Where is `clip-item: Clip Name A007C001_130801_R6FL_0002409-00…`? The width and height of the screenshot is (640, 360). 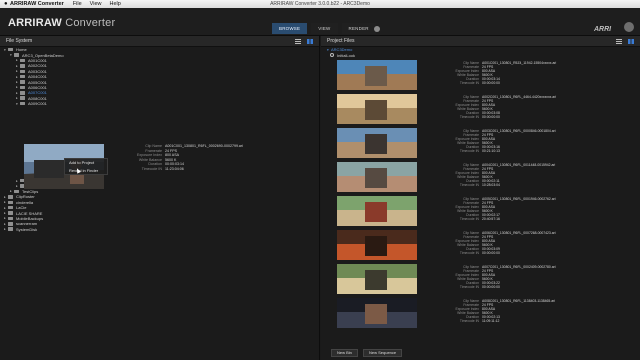
clip-item: Clip Name A007C001_130801_R6FL_0002409-00… is located at coordinates (482, 279).